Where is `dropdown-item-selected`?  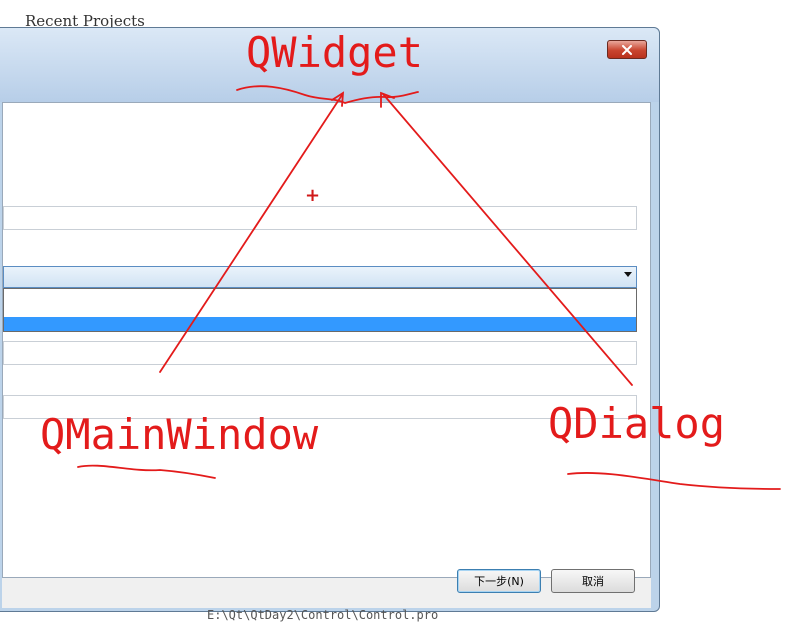
dropdown-item-selected is located at coordinates (320, 324).